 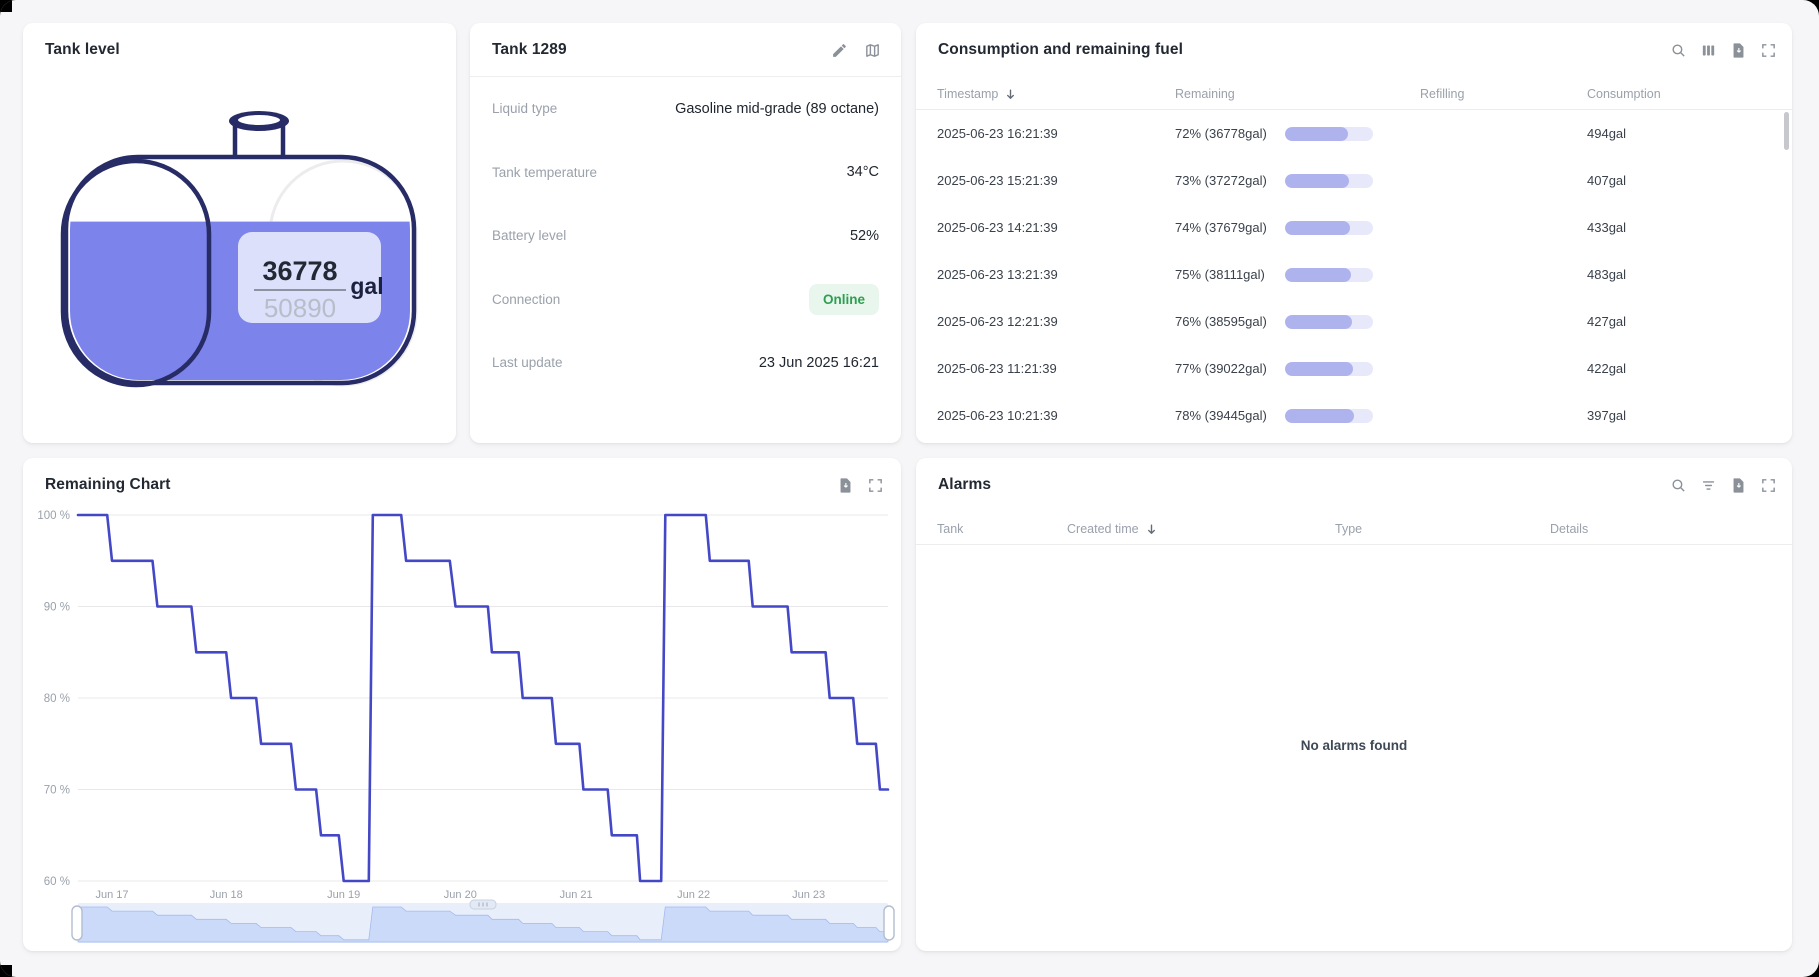 What do you see at coordinates (576, 895) in the screenshot?
I see `x-axis-label: Jun 21` at bounding box center [576, 895].